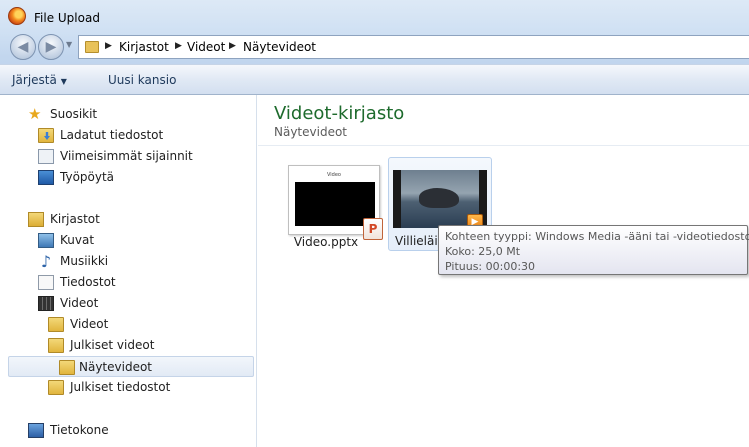 The width and height of the screenshot is (749, 447). I want to click on window-title: File Upload, so click(67, 18).